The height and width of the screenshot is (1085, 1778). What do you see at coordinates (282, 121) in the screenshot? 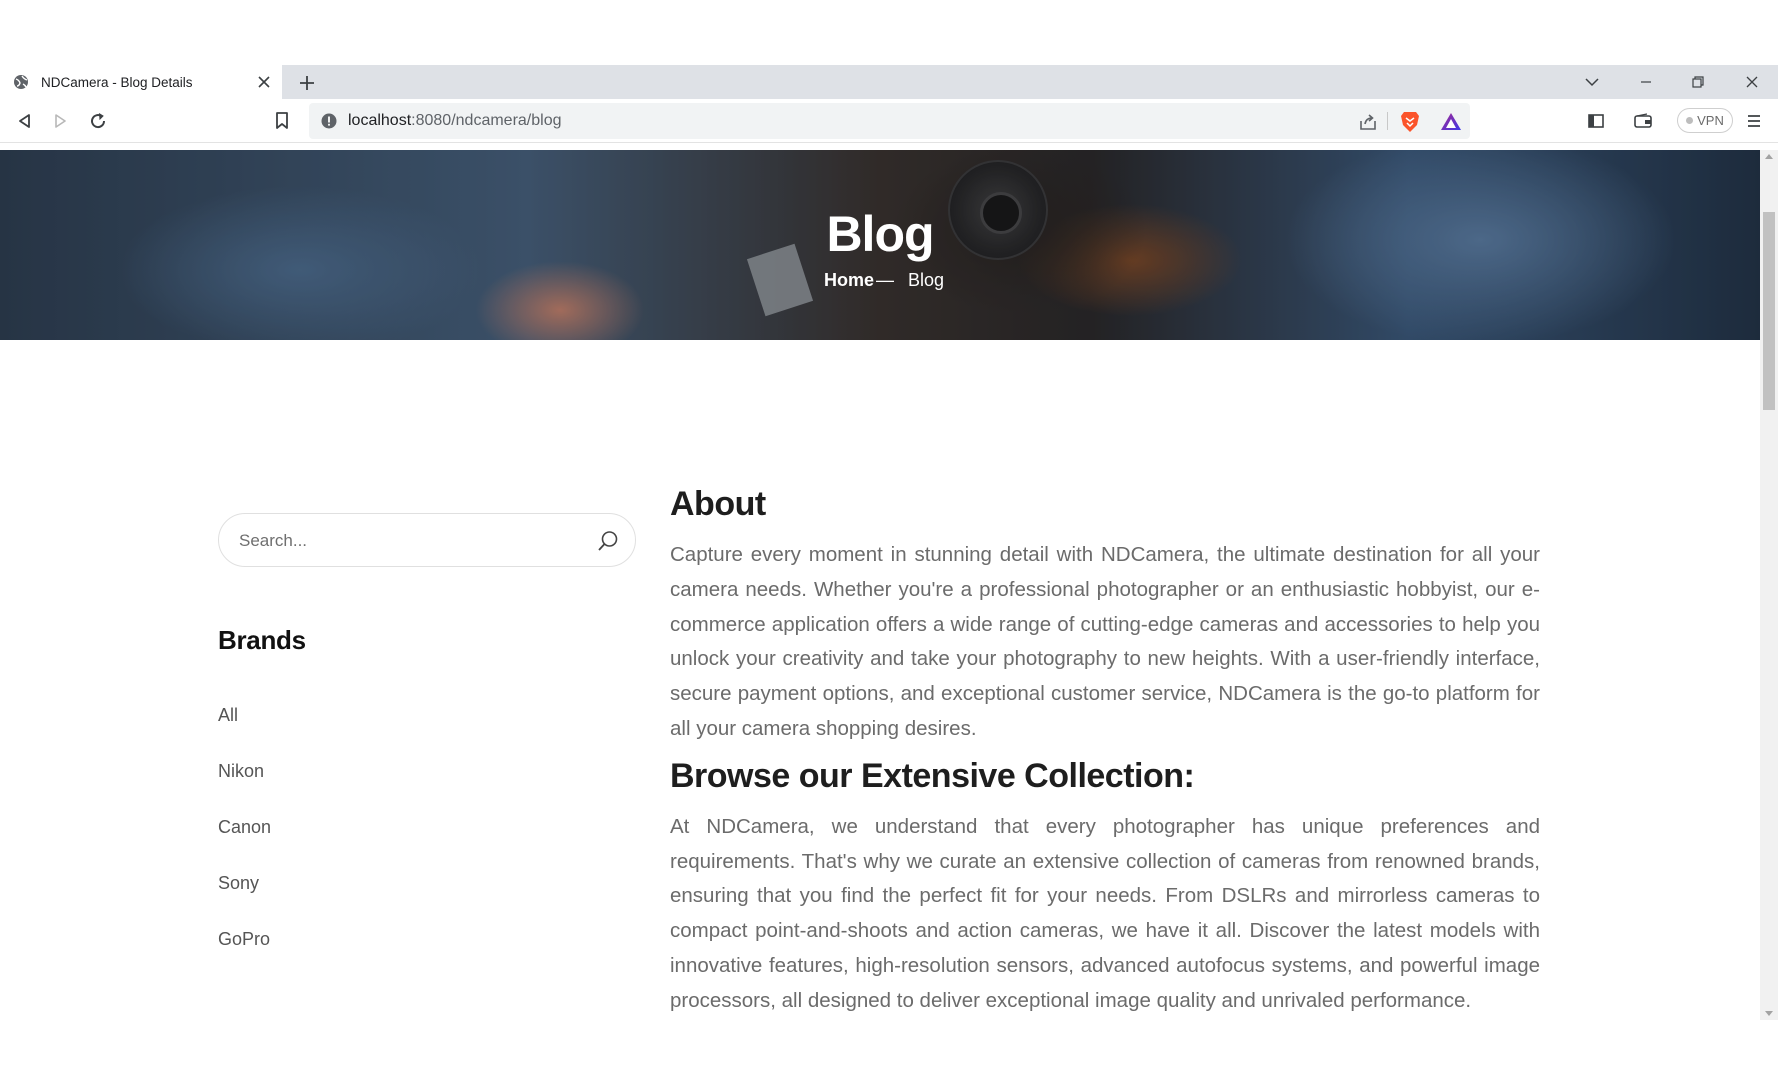
I see `bookmark-icon` at bounding box center [282, 121].